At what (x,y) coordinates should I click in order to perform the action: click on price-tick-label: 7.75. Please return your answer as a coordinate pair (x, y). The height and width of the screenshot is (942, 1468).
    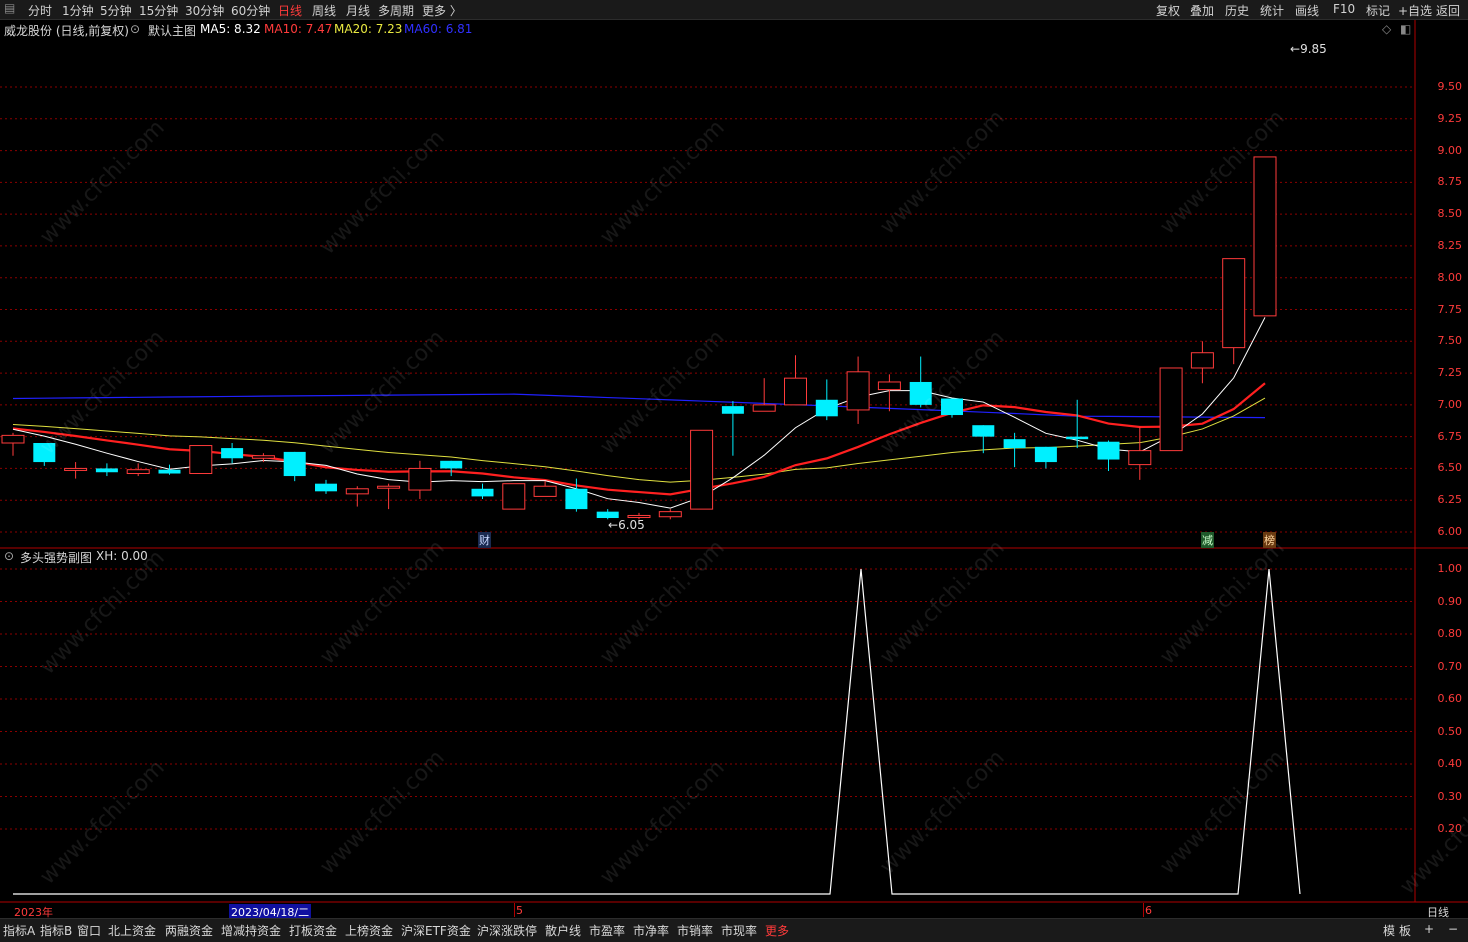
    Looking at the image, I should click on (1450, 309).